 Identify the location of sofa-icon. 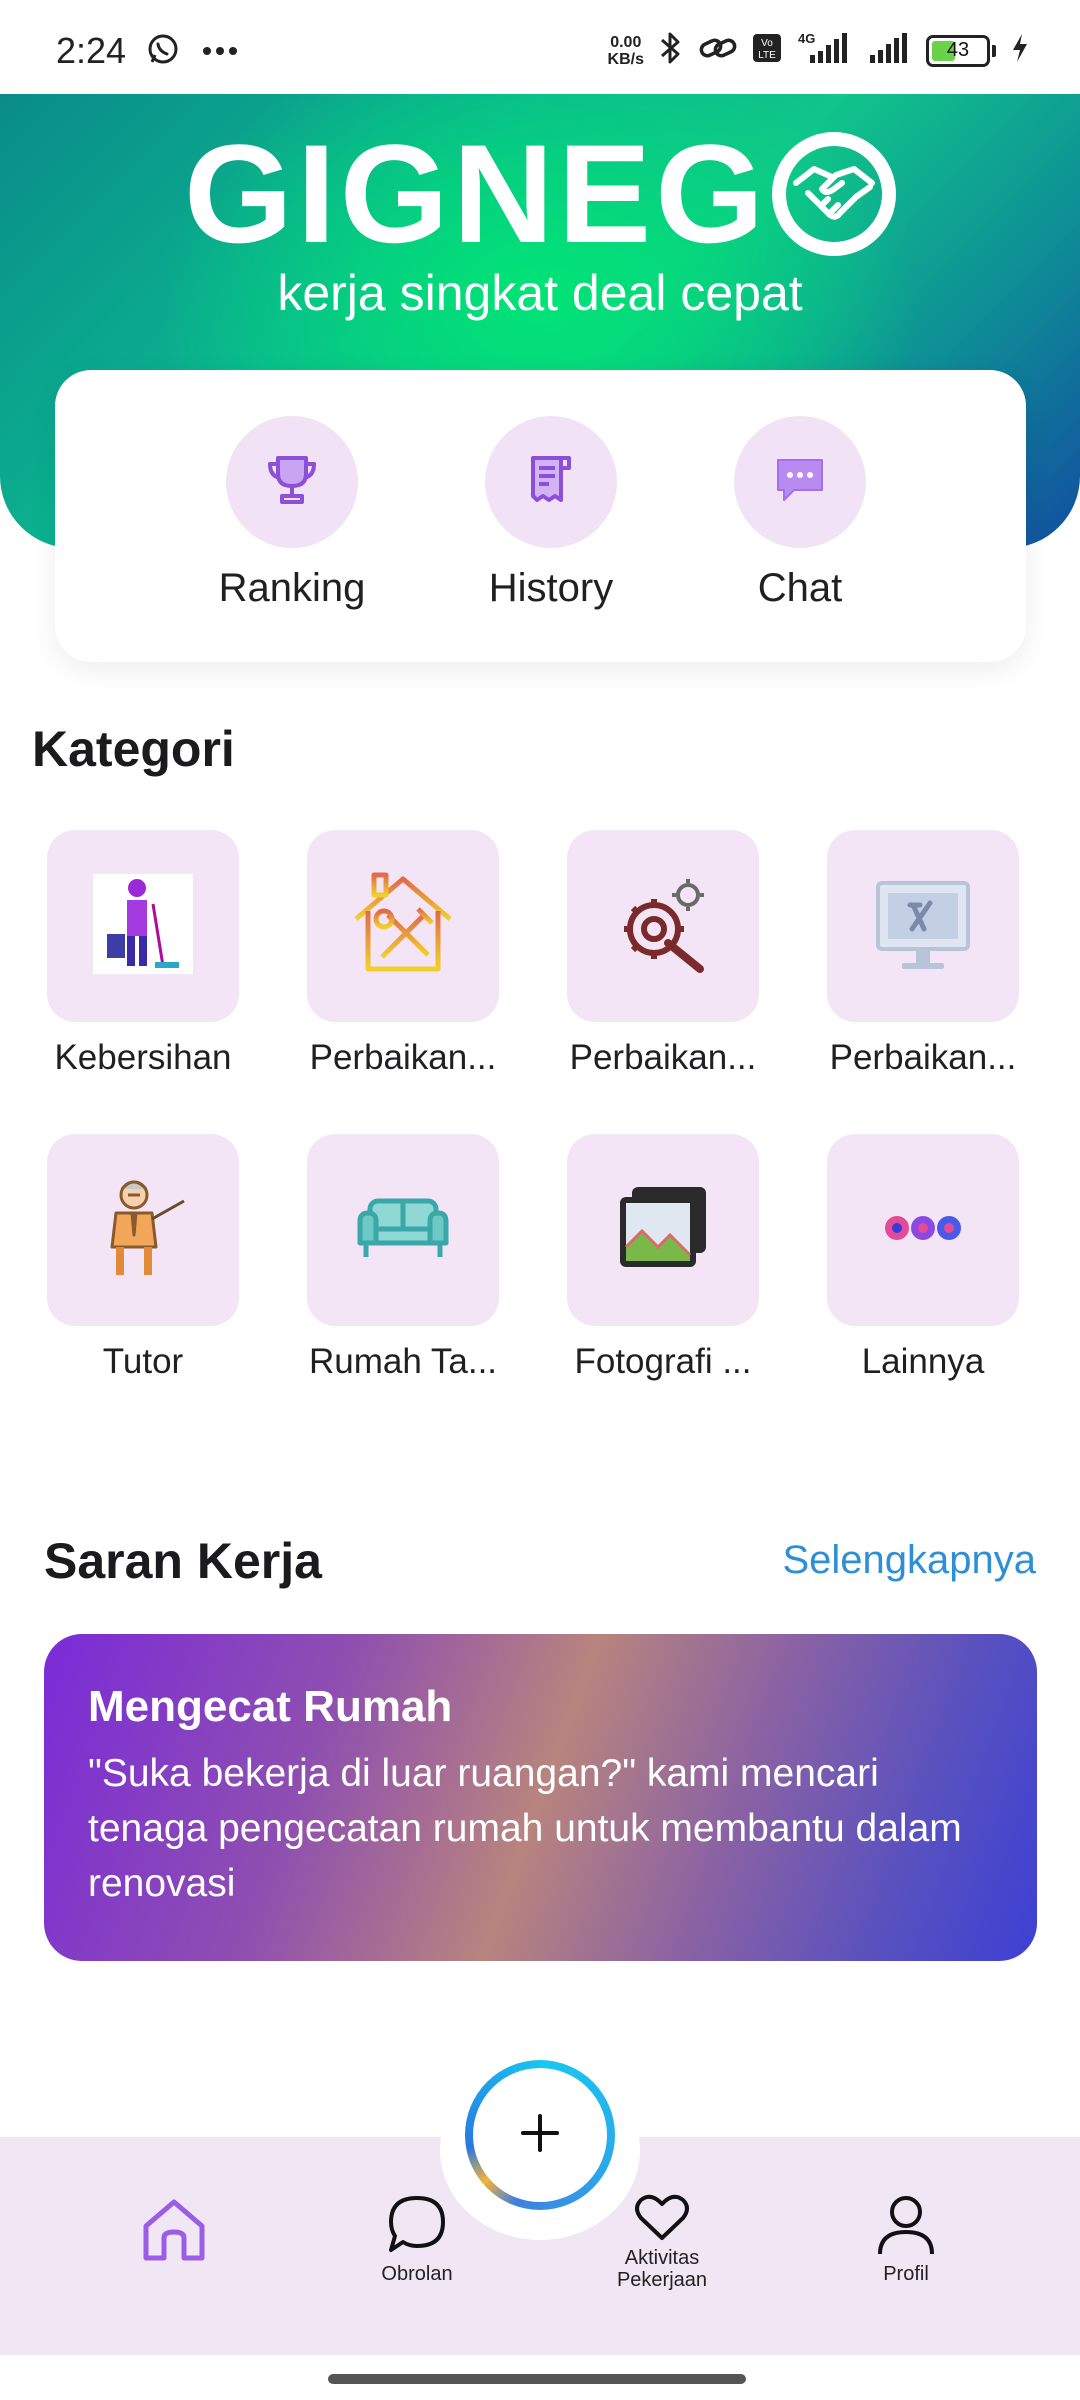
(403, 1230).